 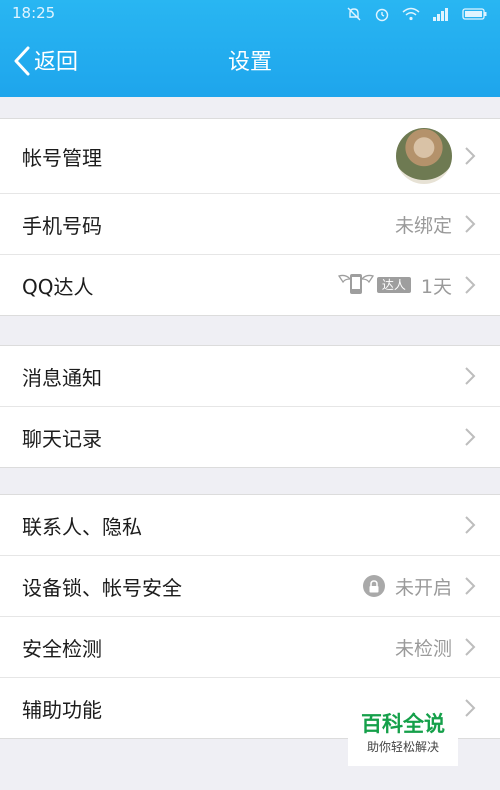 I want to click on daren-tag: 达人, so click(x=393, y=285).